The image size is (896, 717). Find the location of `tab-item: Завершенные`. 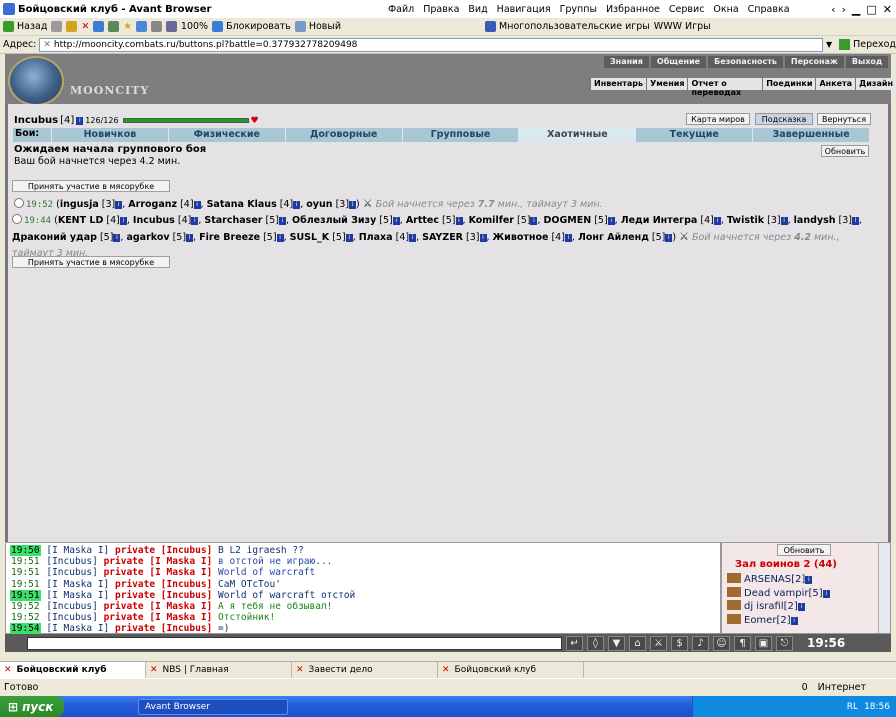

tab-item: Завершенные is located at coordinates (810, 135).